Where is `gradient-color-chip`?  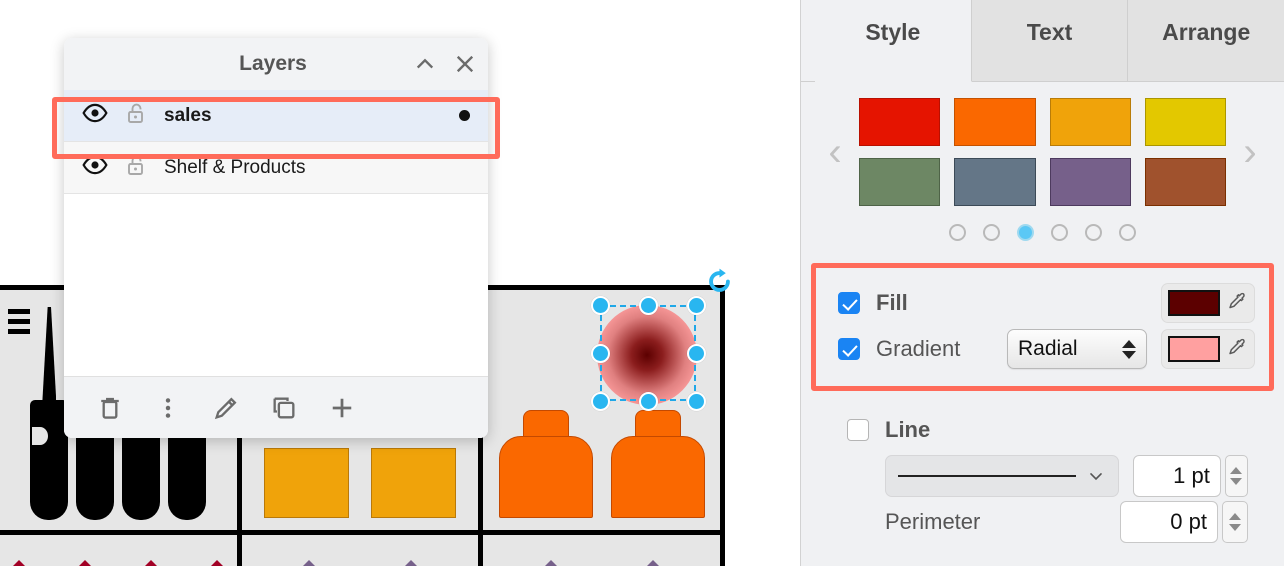 gradient-color-chip is located at coordinates (1194, 349).